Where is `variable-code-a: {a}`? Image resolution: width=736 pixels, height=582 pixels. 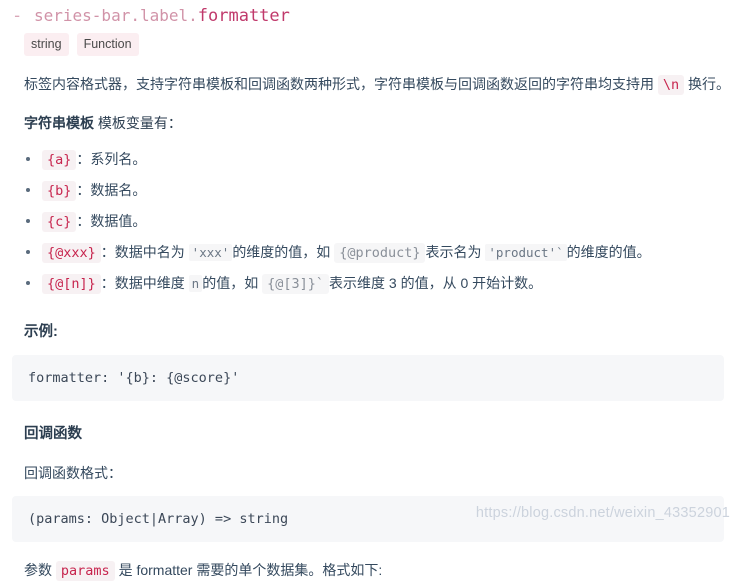
variable-code-a: {a} is located at coordinates (59, 160).